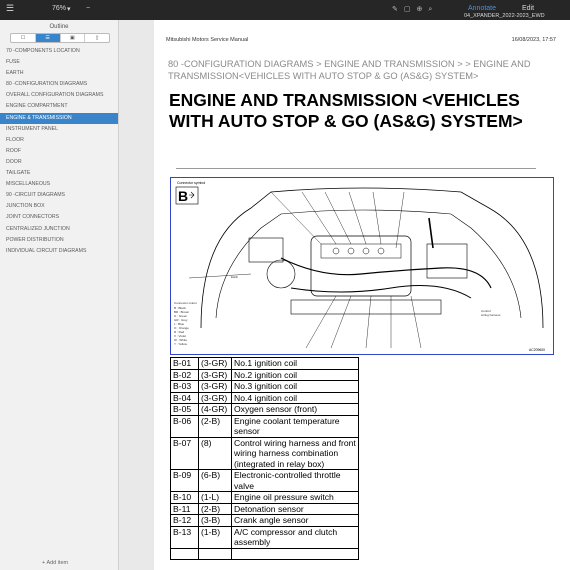  Describe the element at coordinates (59, 162) in the screenshot. I see `outline-item: DOOR` at that location.